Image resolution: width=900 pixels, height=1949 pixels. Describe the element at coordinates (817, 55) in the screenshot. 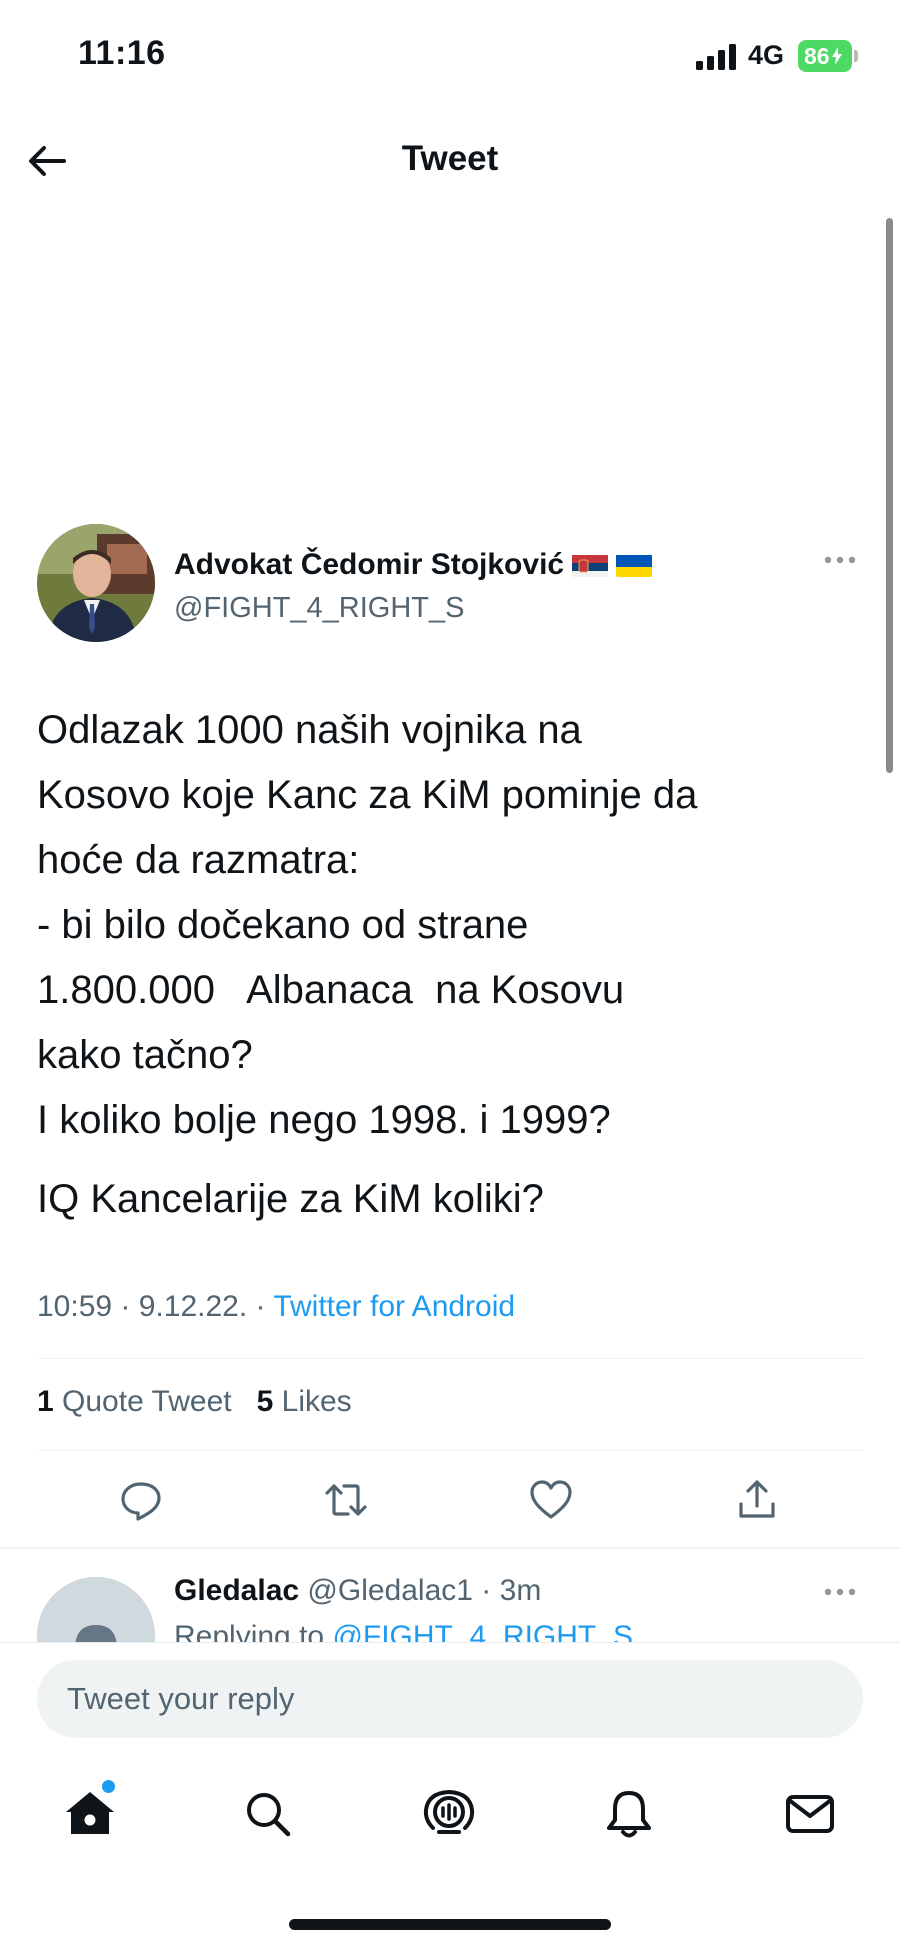

I see `battery-level: 86` at that location.